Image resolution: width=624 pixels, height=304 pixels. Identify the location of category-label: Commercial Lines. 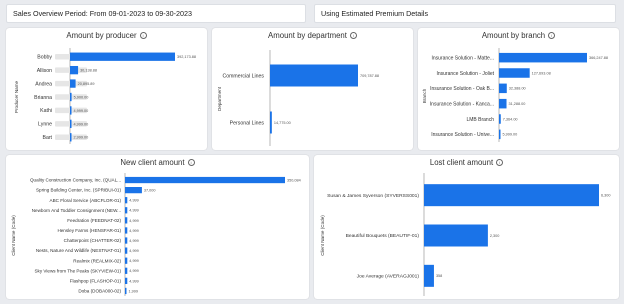
(243, 76).